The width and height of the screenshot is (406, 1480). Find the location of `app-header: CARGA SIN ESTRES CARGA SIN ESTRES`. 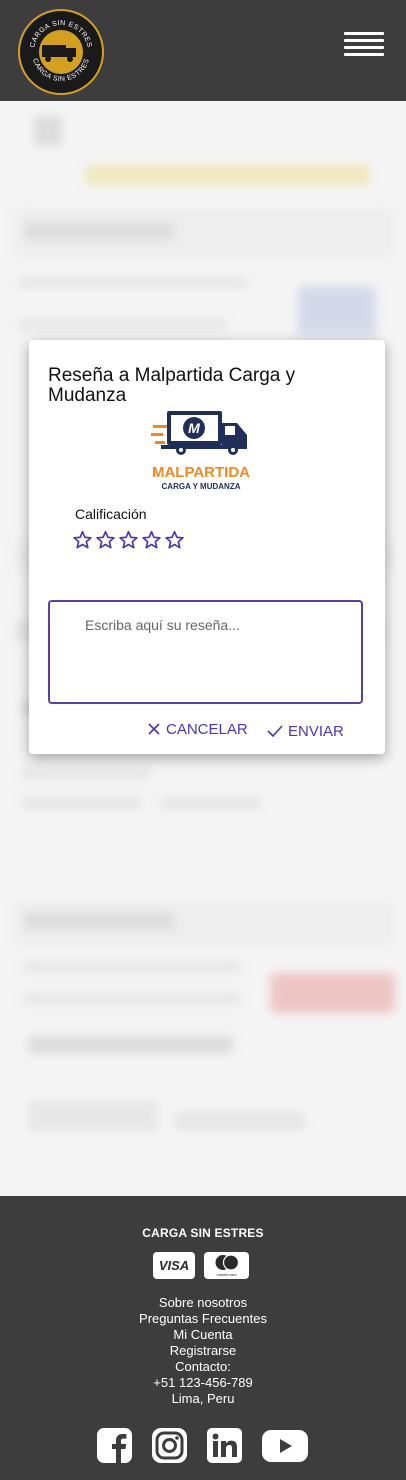

app-header: CARGA SIN ESTRES CARGA SIN ESTRES is located at coordinates (203, 50).